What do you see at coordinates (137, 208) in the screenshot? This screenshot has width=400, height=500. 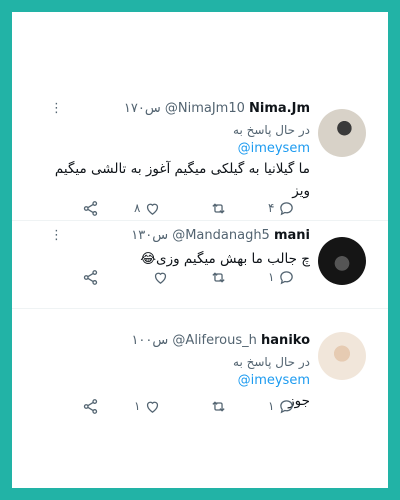 I see `like-count: ۸` at bounding box center [137, 208].